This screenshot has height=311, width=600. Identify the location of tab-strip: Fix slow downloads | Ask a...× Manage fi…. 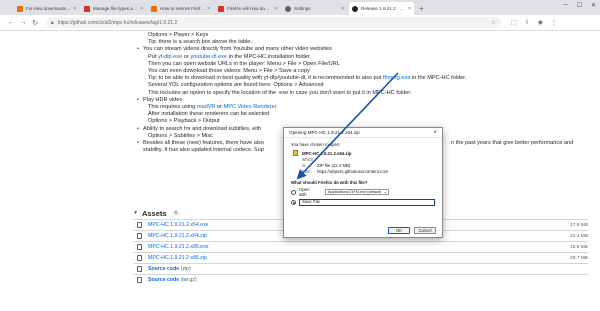
(300, 7).